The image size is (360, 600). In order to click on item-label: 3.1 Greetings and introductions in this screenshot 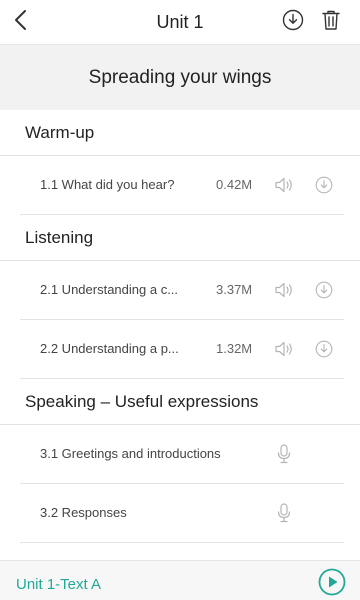, I will do `click(130, 453)`.